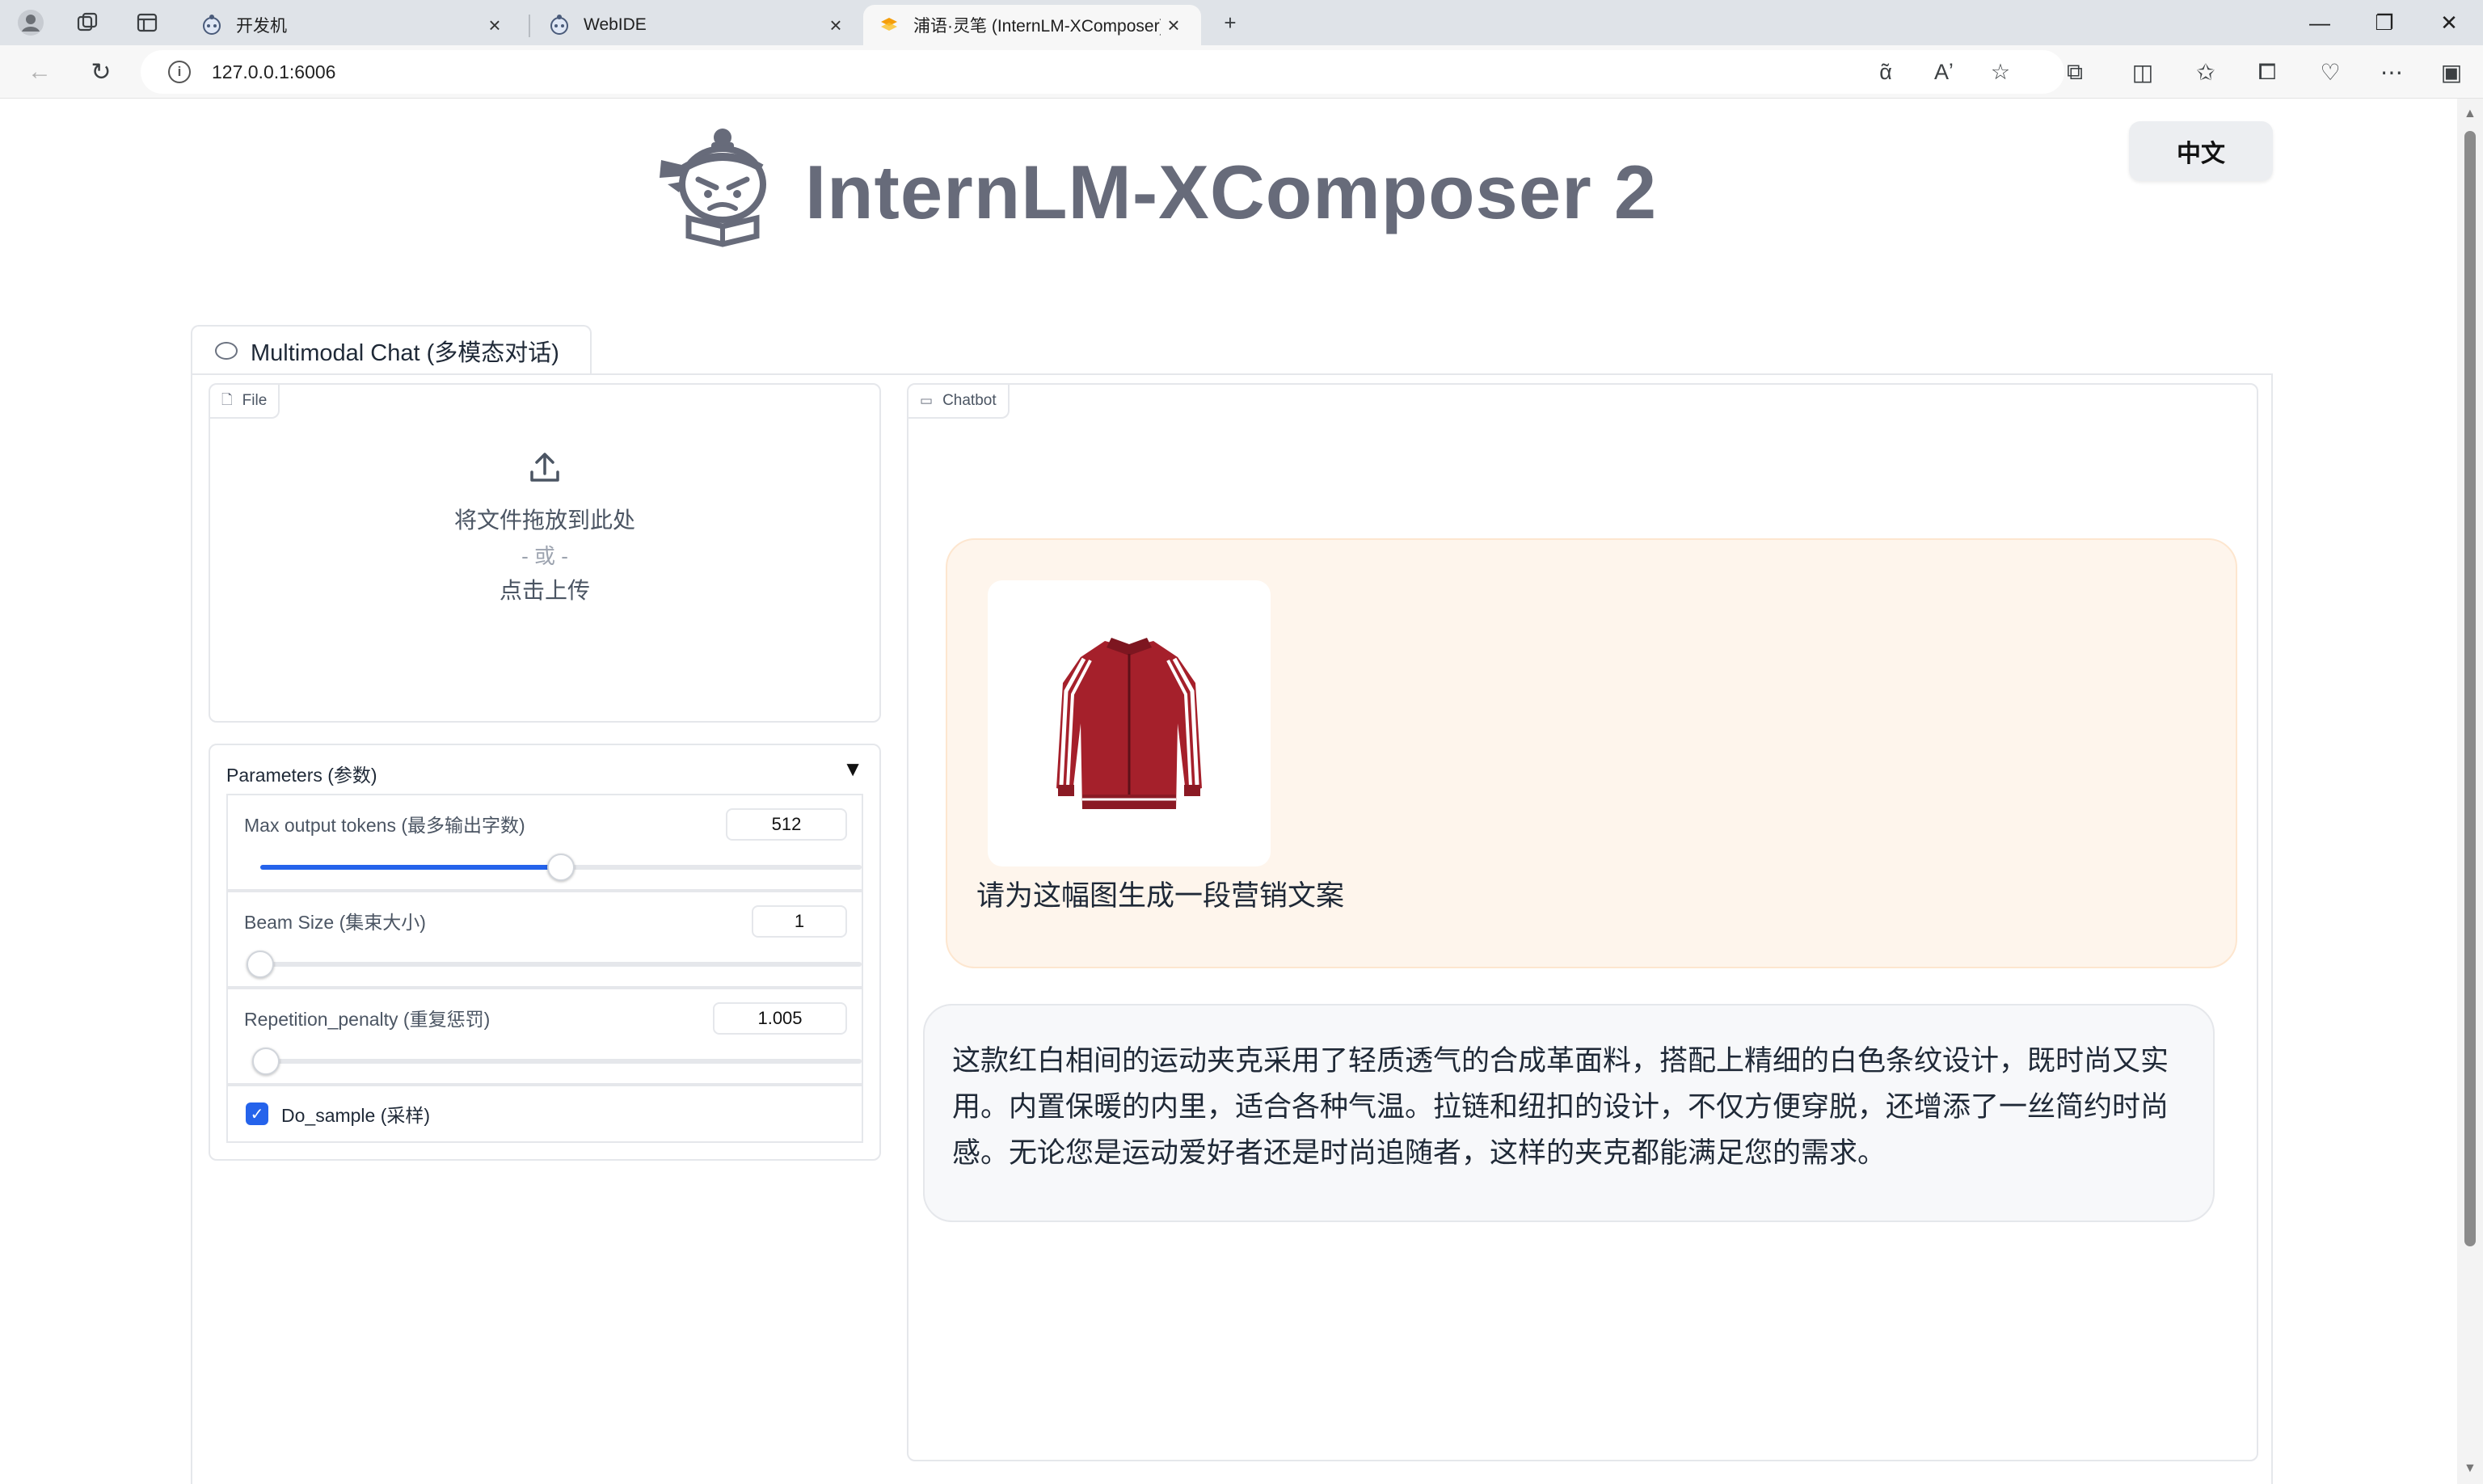  Describe the element at coordinates (1160, 896) in the screenshot. I see `user-message-text: 请为这幅图生成一段营销文案` at that location.